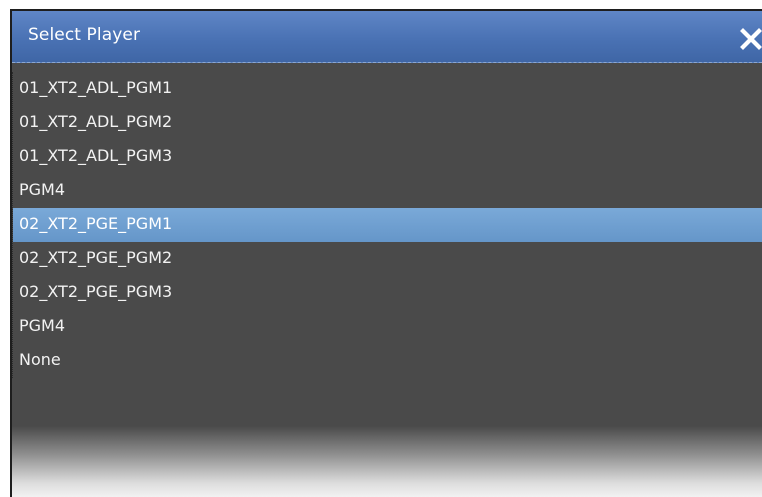  I want to click on close-icon, so click(750, 39).